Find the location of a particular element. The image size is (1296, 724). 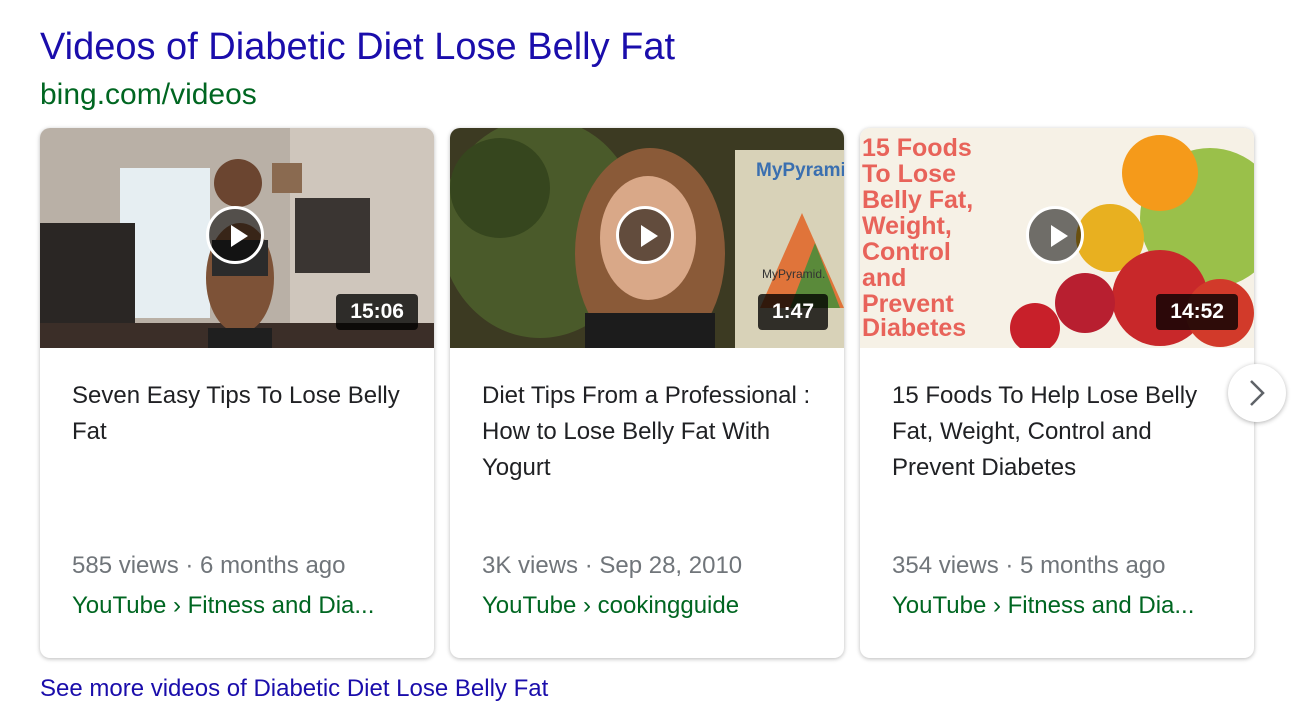

chevron-right-icon is located at coordinates (1257, 393).